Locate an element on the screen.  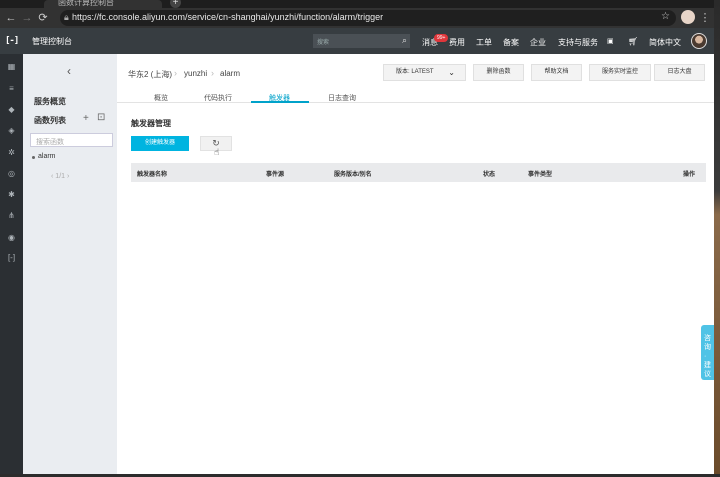
version-label: 版本: LATEST is located at coordinates (415, 72).